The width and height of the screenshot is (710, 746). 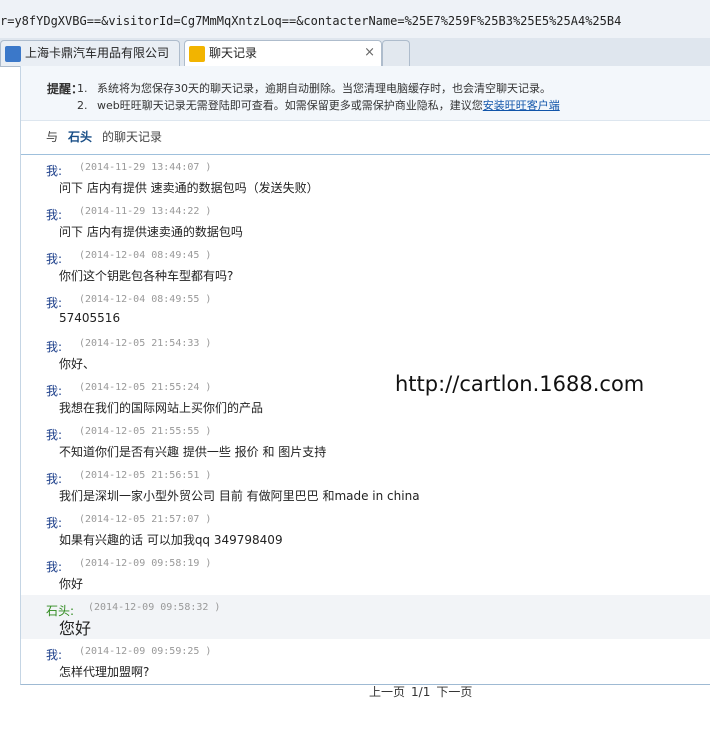 What do you see at coordinates (71, 584) in the screenshot?
I see `message-text: 你好` at bounding box center [71, 584].